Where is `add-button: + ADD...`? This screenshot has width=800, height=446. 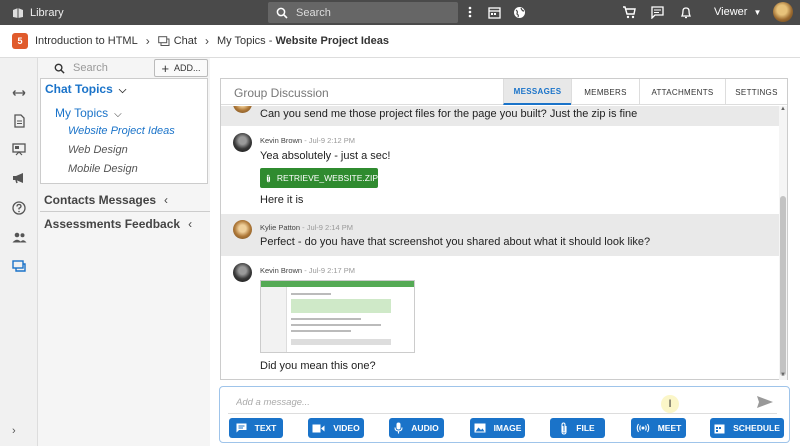
add-button: + ADD... is located at coordinates (181, 68).